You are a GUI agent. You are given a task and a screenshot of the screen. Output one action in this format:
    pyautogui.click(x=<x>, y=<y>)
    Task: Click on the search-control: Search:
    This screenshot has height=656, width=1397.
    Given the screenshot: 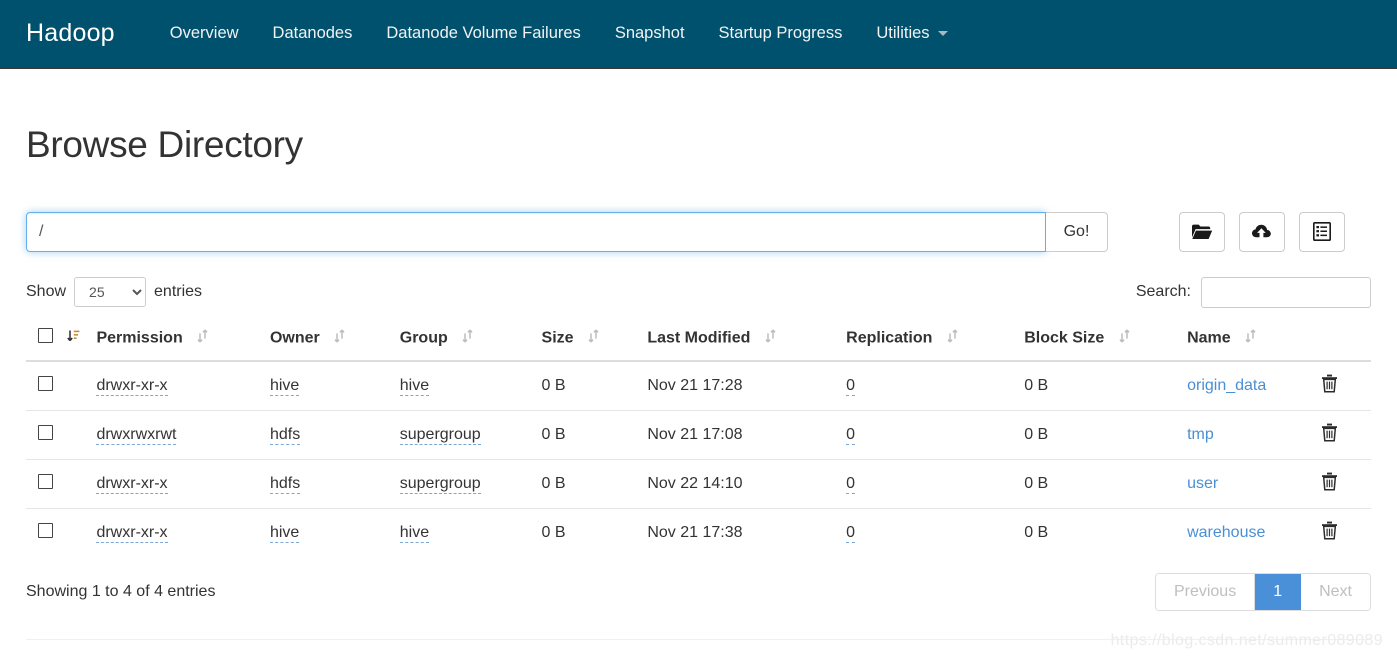 What is the action you would take?
    pyautogui.click(x=1253, y=292)
    